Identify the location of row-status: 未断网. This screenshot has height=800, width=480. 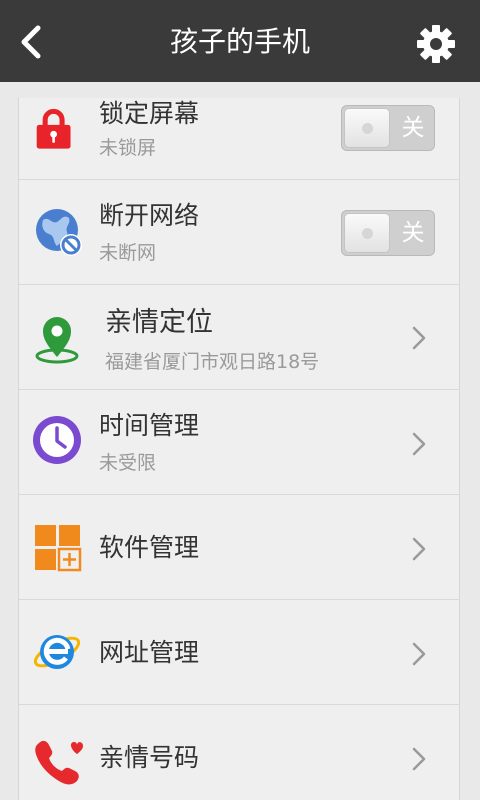
(128, 253).